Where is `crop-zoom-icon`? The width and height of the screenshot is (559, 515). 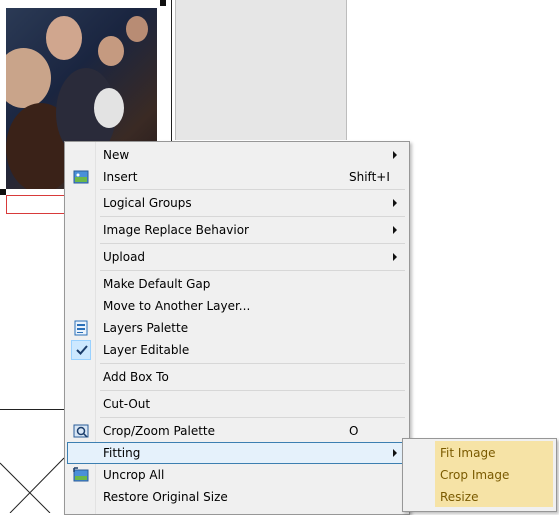 crop-zoom-icon is located at coordinates (81, 431).